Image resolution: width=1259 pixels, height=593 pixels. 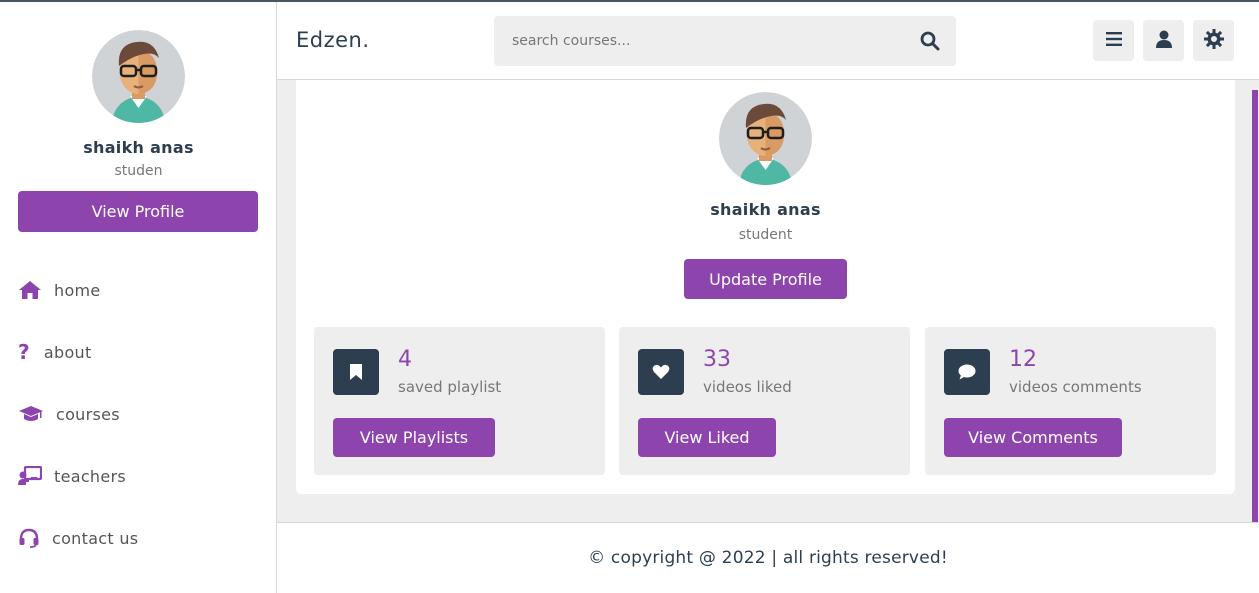 I want to click on sidebar-item-label: courses, so click(x=88, y=414).